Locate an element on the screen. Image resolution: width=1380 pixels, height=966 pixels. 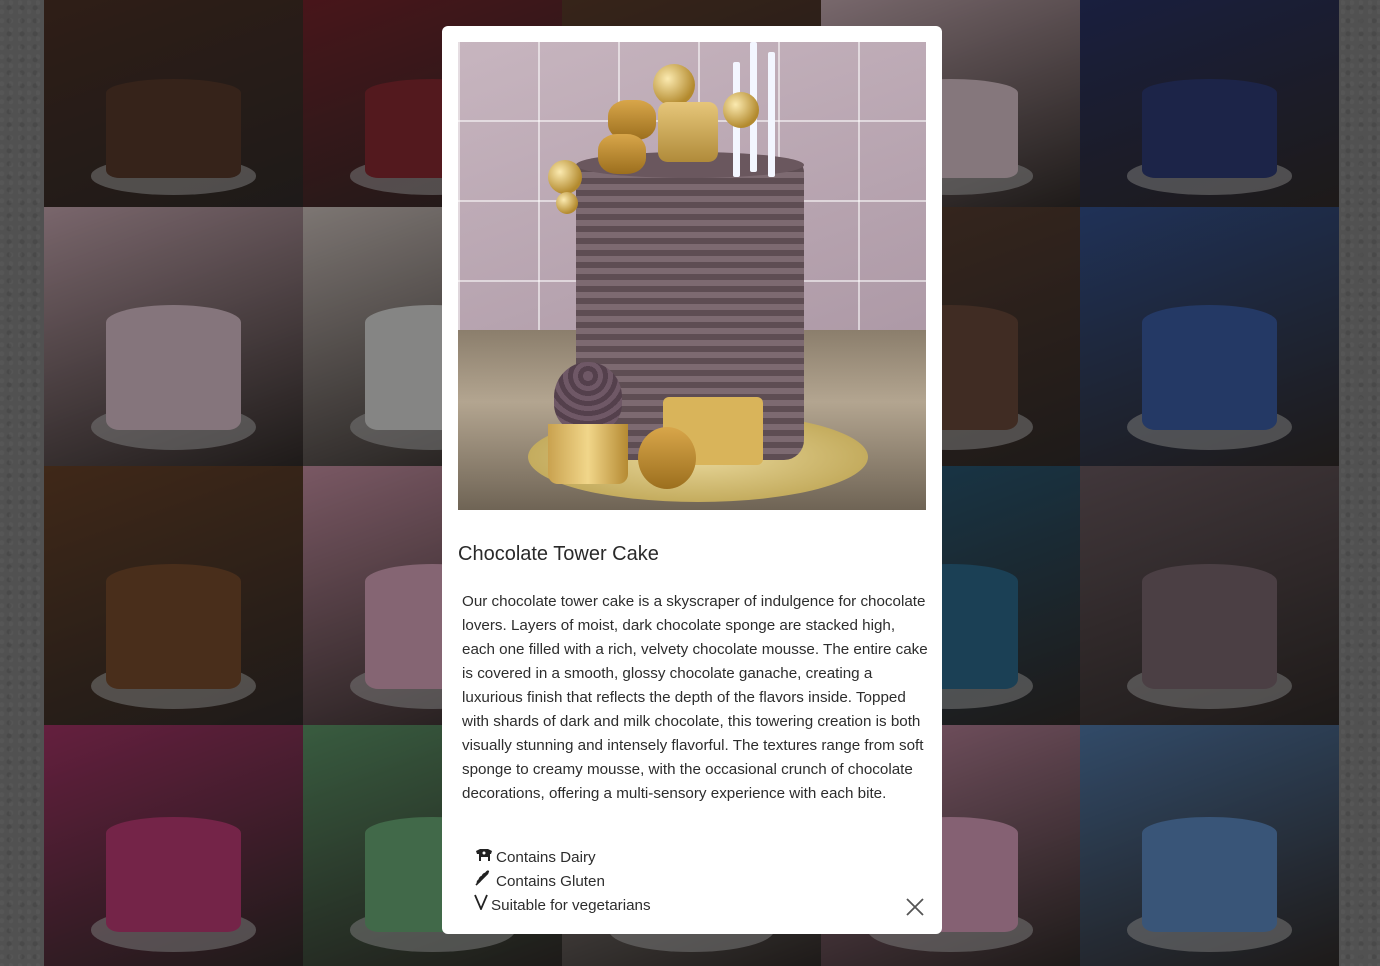
close-icon is located at coordinates (915, 907).